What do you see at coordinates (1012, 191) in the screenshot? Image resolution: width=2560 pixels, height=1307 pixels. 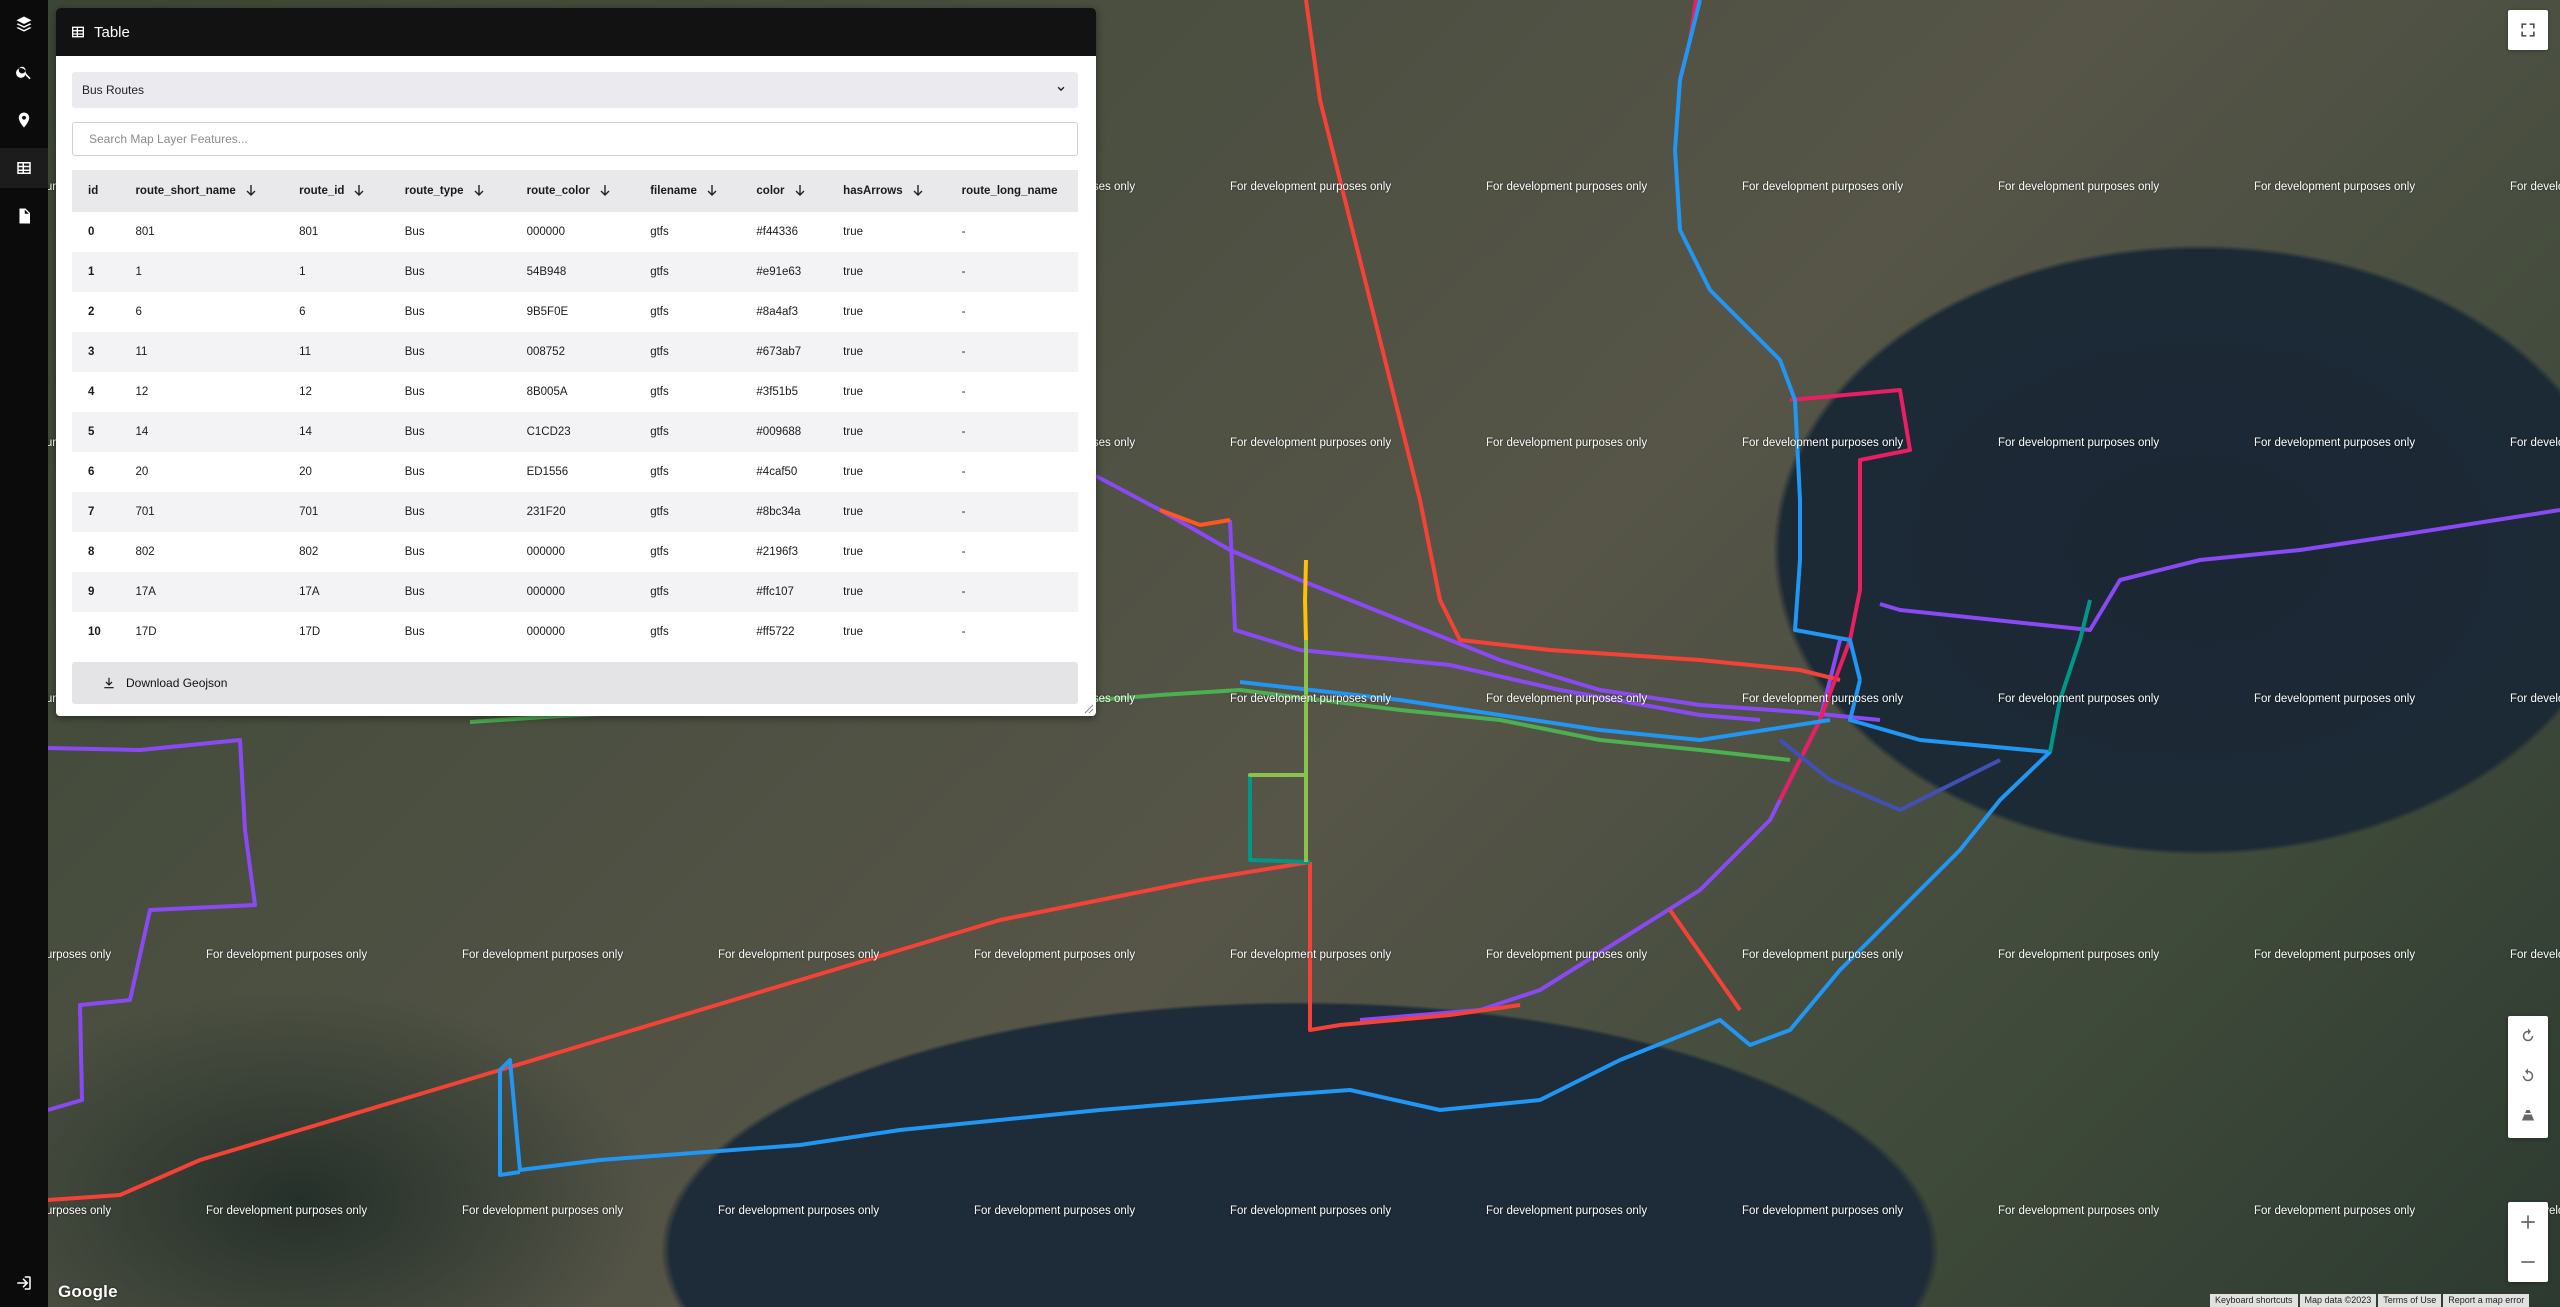 I see `column-header-route-long-name: route_long_name` at bounding box center [1012, 191].